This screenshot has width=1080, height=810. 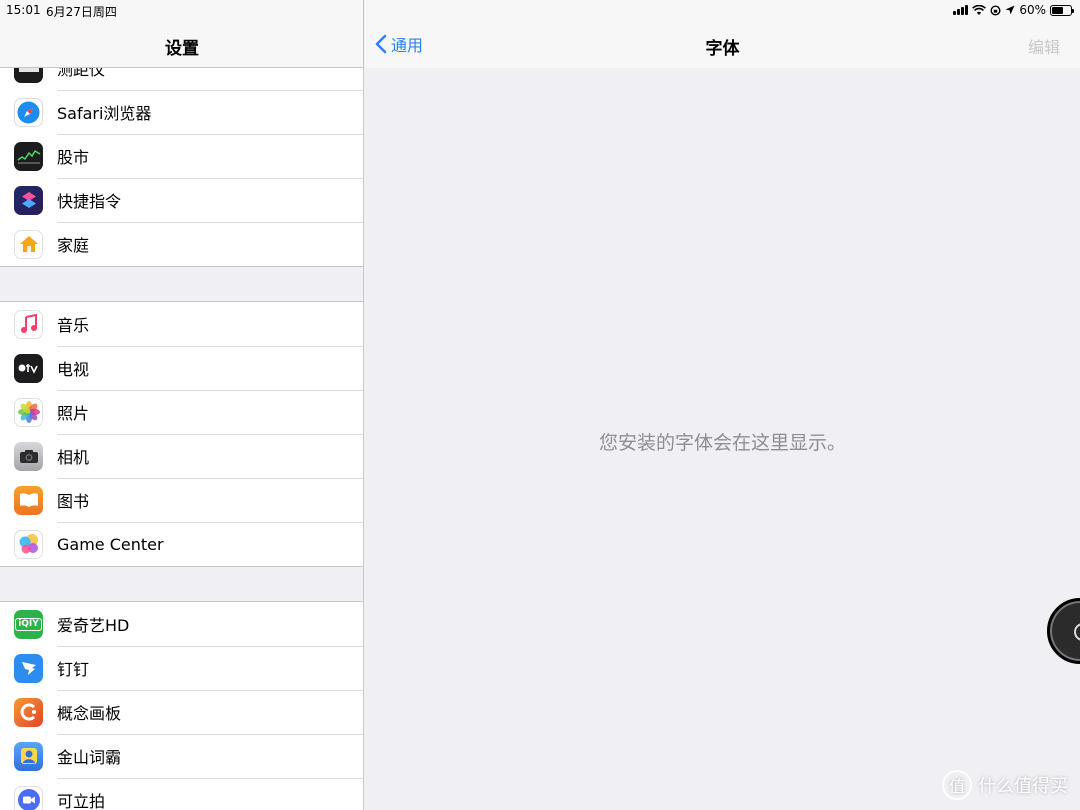 I want to click on settings-group-1: 测距仪 Safari浏览器 股市 快捷指令 家庭, so click(x=181, y=156).